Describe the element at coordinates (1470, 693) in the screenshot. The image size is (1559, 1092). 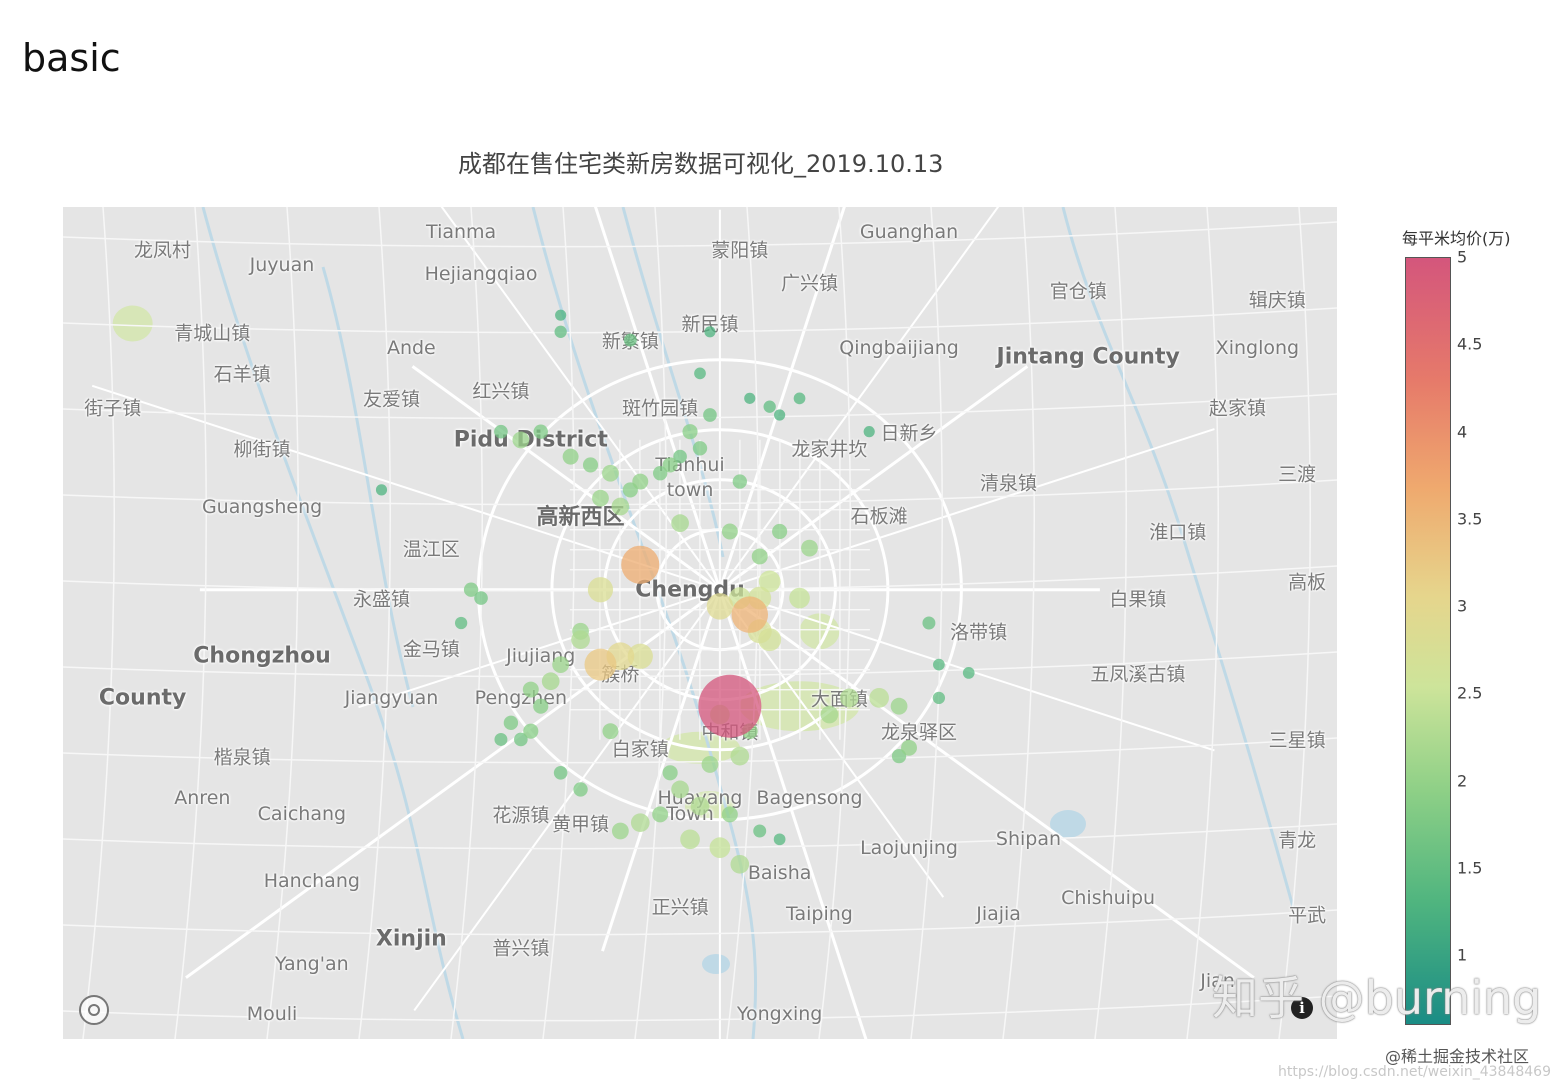
I see `colorbar-tick-label: 2.5` at that location.